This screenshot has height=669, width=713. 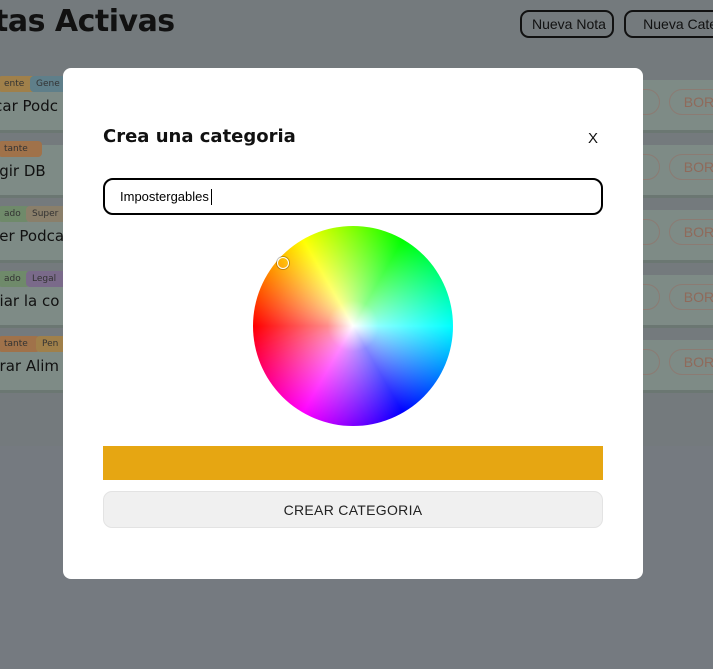 What do you see at coordinates (30, 301) in the screenshot?
I see `note-title: piar la co` at bounding box center [30, 301].